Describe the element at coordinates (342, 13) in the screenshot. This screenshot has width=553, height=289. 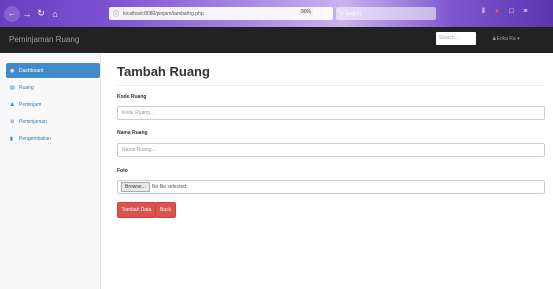
I see `search-icon: ⚲` at that location.